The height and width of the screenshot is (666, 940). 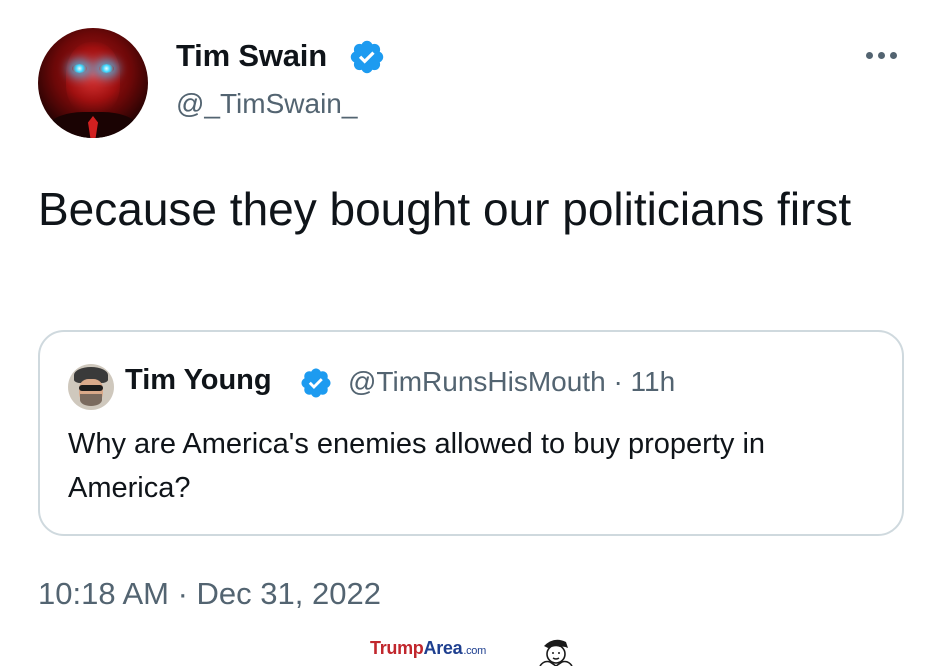 What do you see at coordinates (209, 594) in the screenshot?
I see `tweet-timestamp: 10:18 AM · Dec 31, 2022` at bounding box center [209, 594].